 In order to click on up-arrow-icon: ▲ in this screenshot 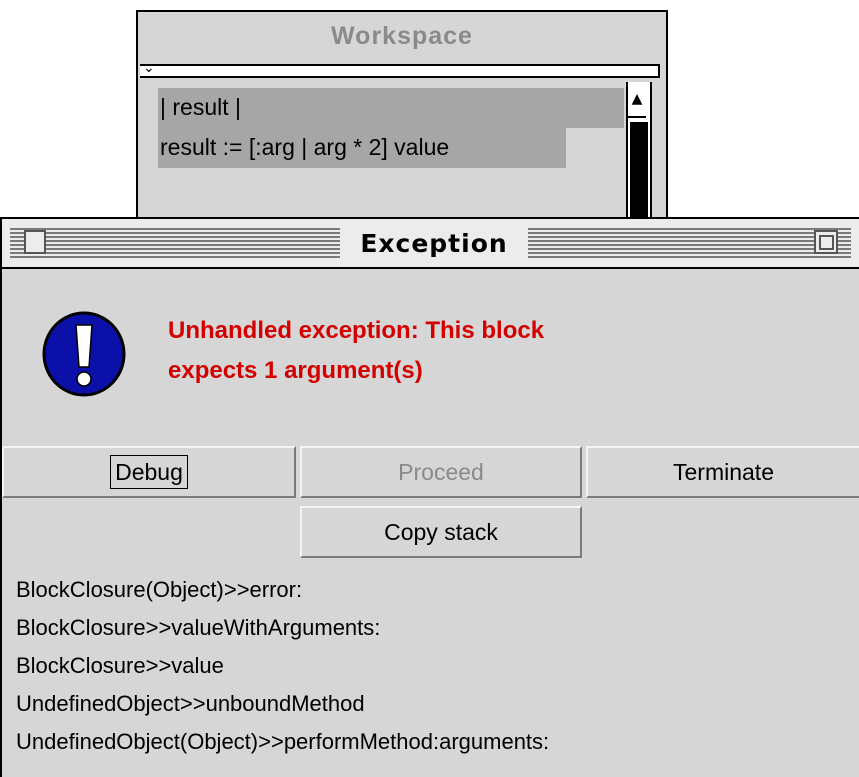, I will do `click(637, 100)`.